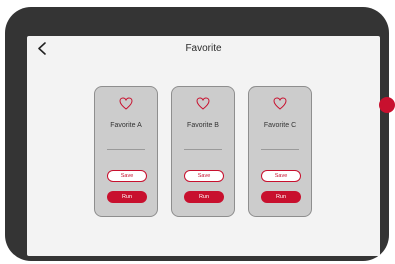  I want to click on favorite-card-a: Favorite A Save Run, so click(126, 151).